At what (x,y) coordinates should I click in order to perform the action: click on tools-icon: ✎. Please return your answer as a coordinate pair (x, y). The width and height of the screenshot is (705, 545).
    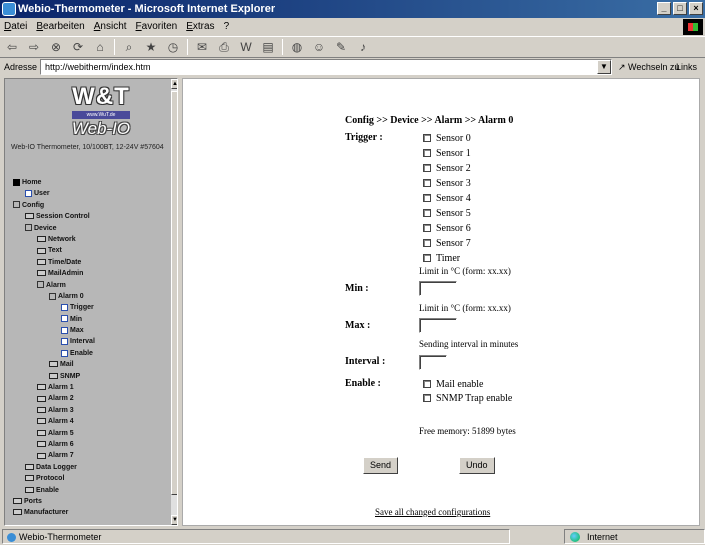
    Looking at the image, I should click on (341, 47).